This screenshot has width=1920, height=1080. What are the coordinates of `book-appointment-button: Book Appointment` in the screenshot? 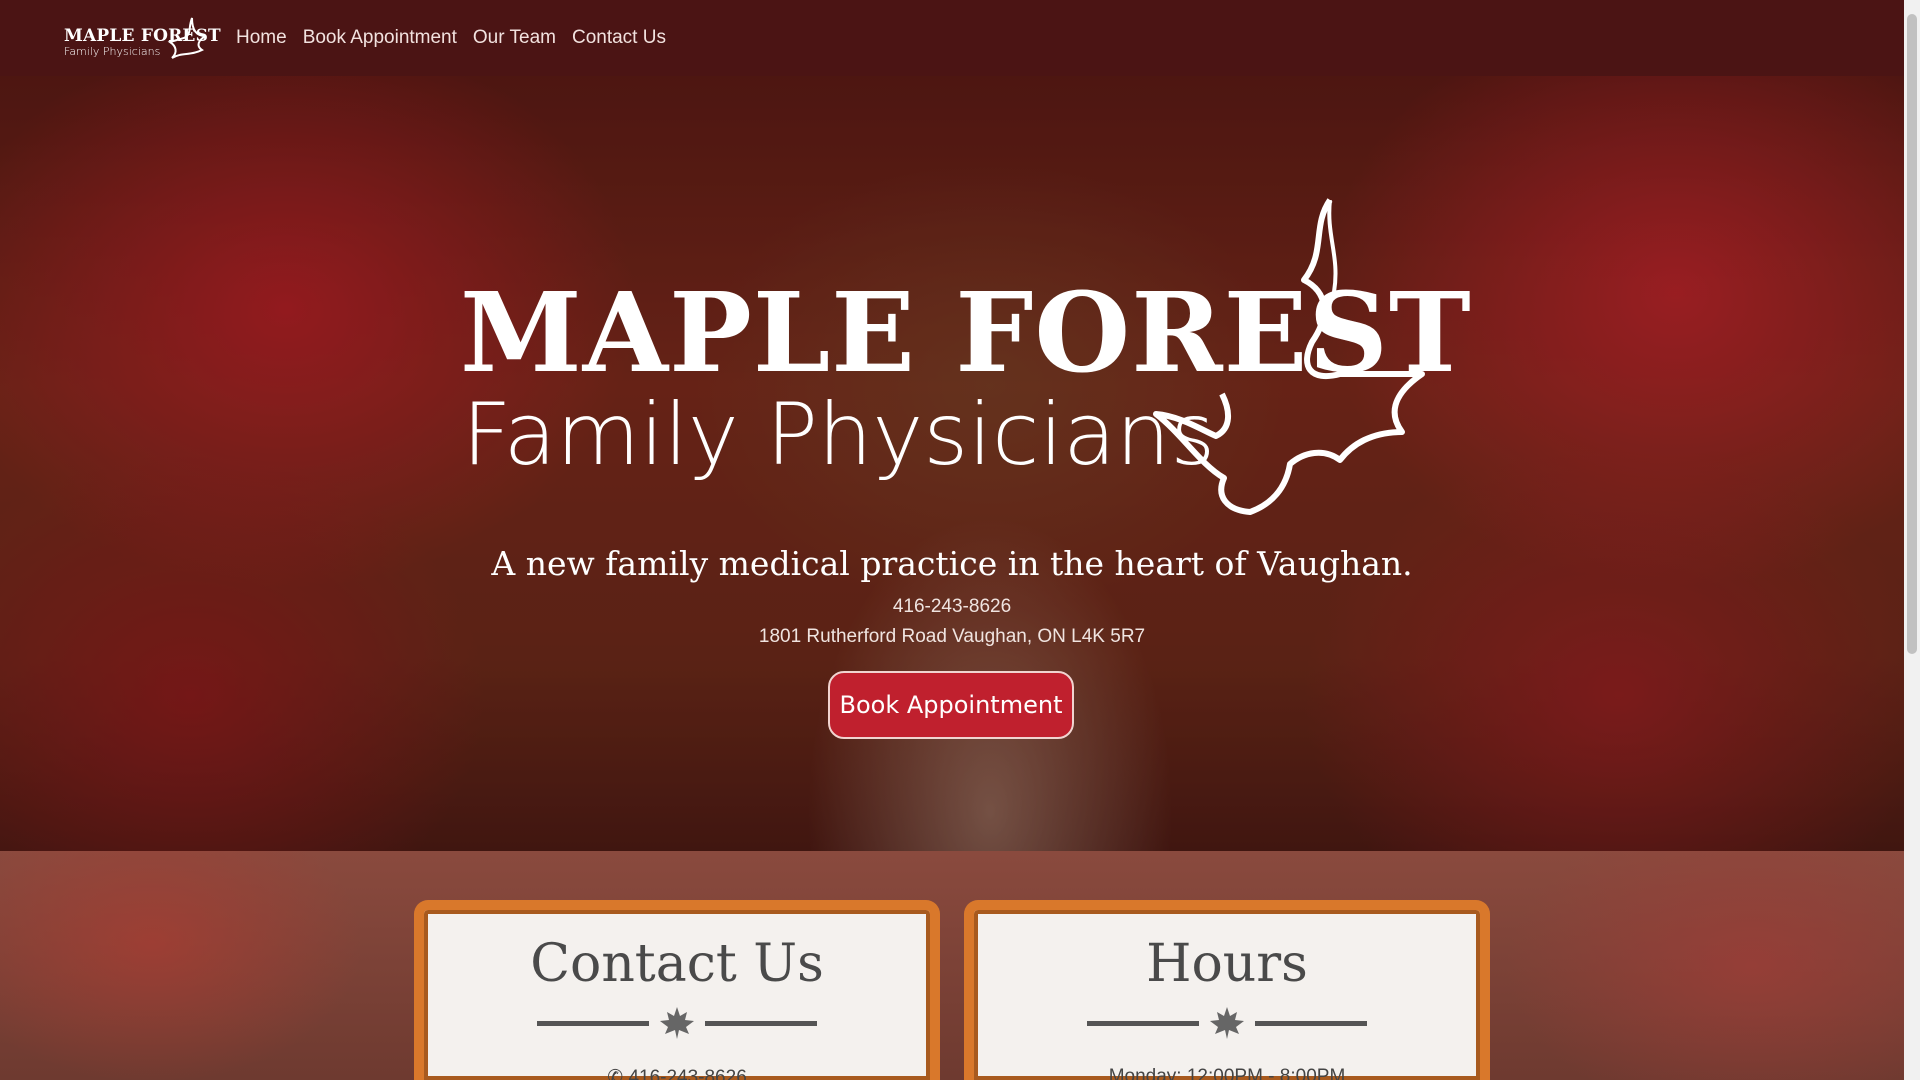 It's located at (951, 705).